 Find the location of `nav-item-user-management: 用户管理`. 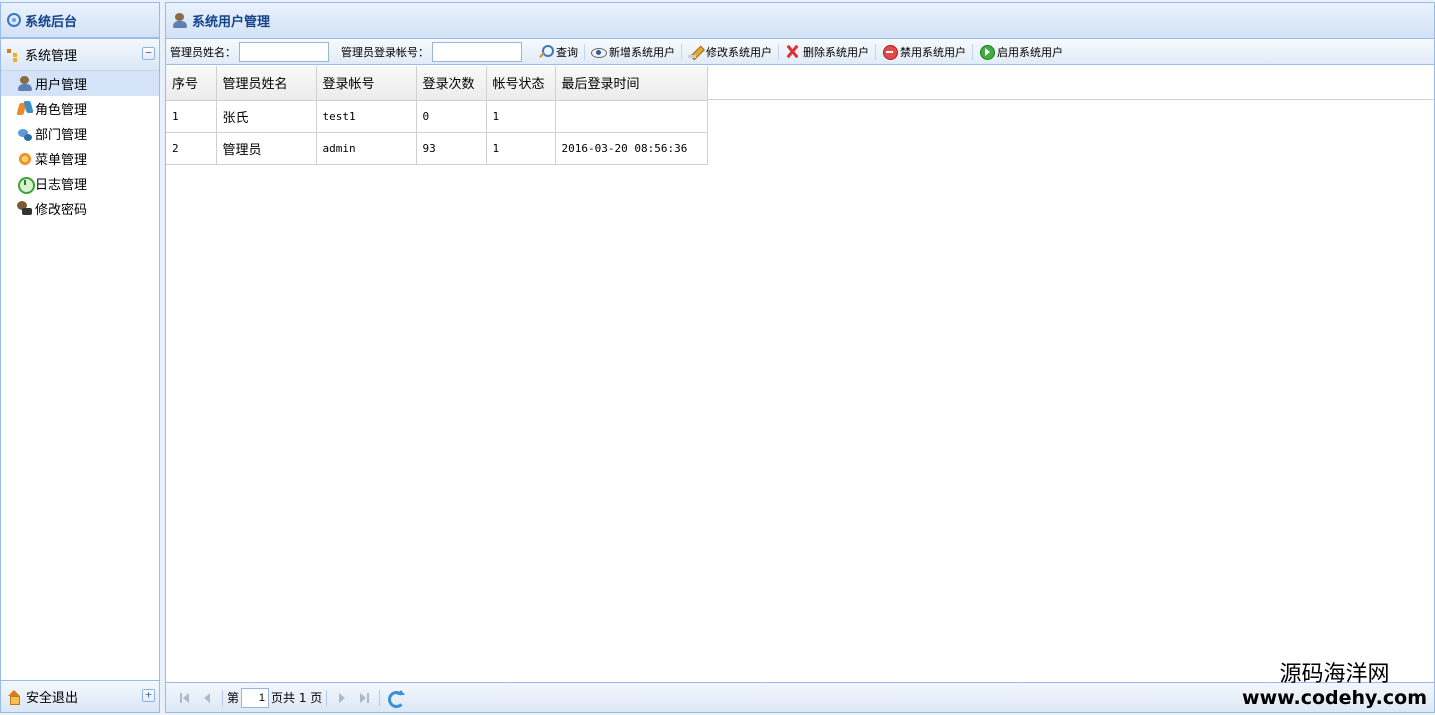

nav-item-user-management: 用户管理 is located at coordinates (80, 83).